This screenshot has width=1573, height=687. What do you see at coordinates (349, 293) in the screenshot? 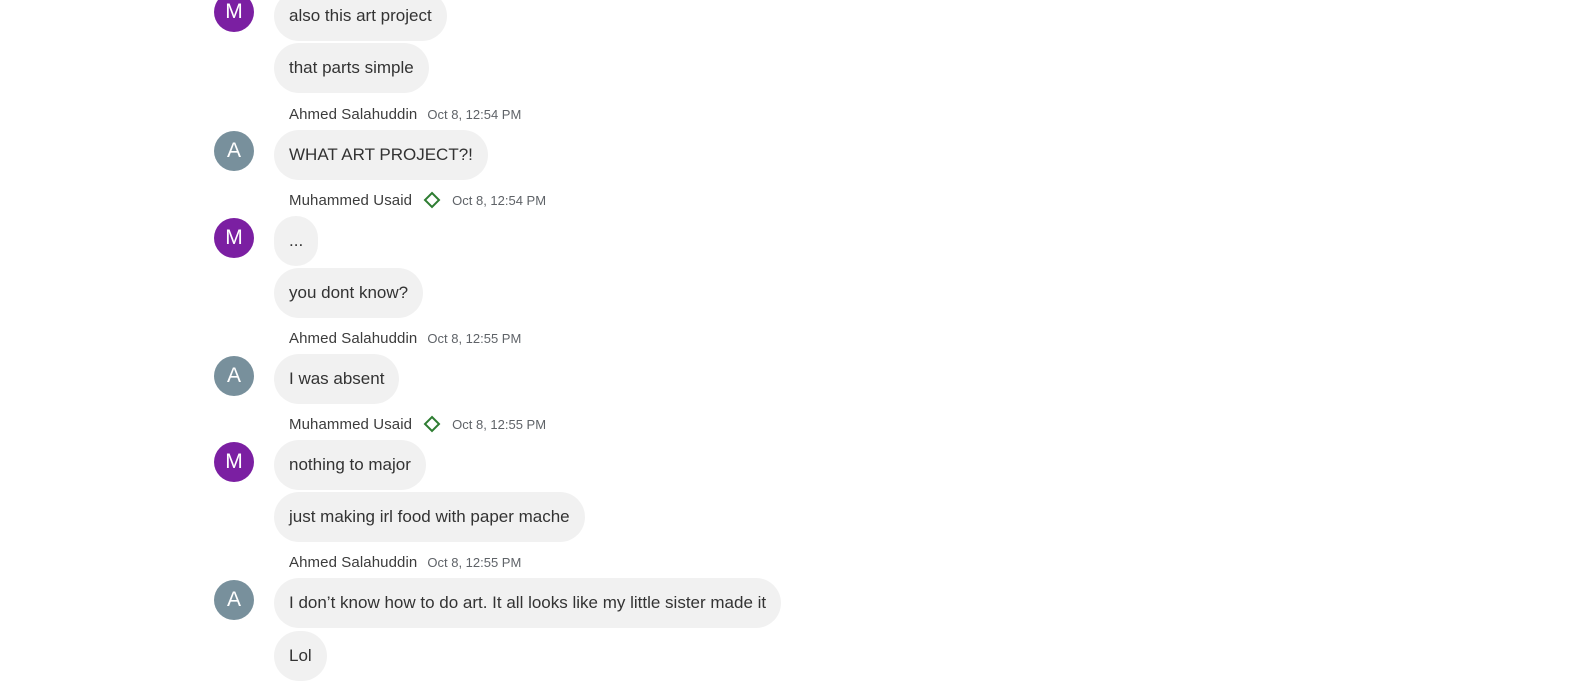
I see `message-bubble: you dont know?` at bounding box center [349, 293].